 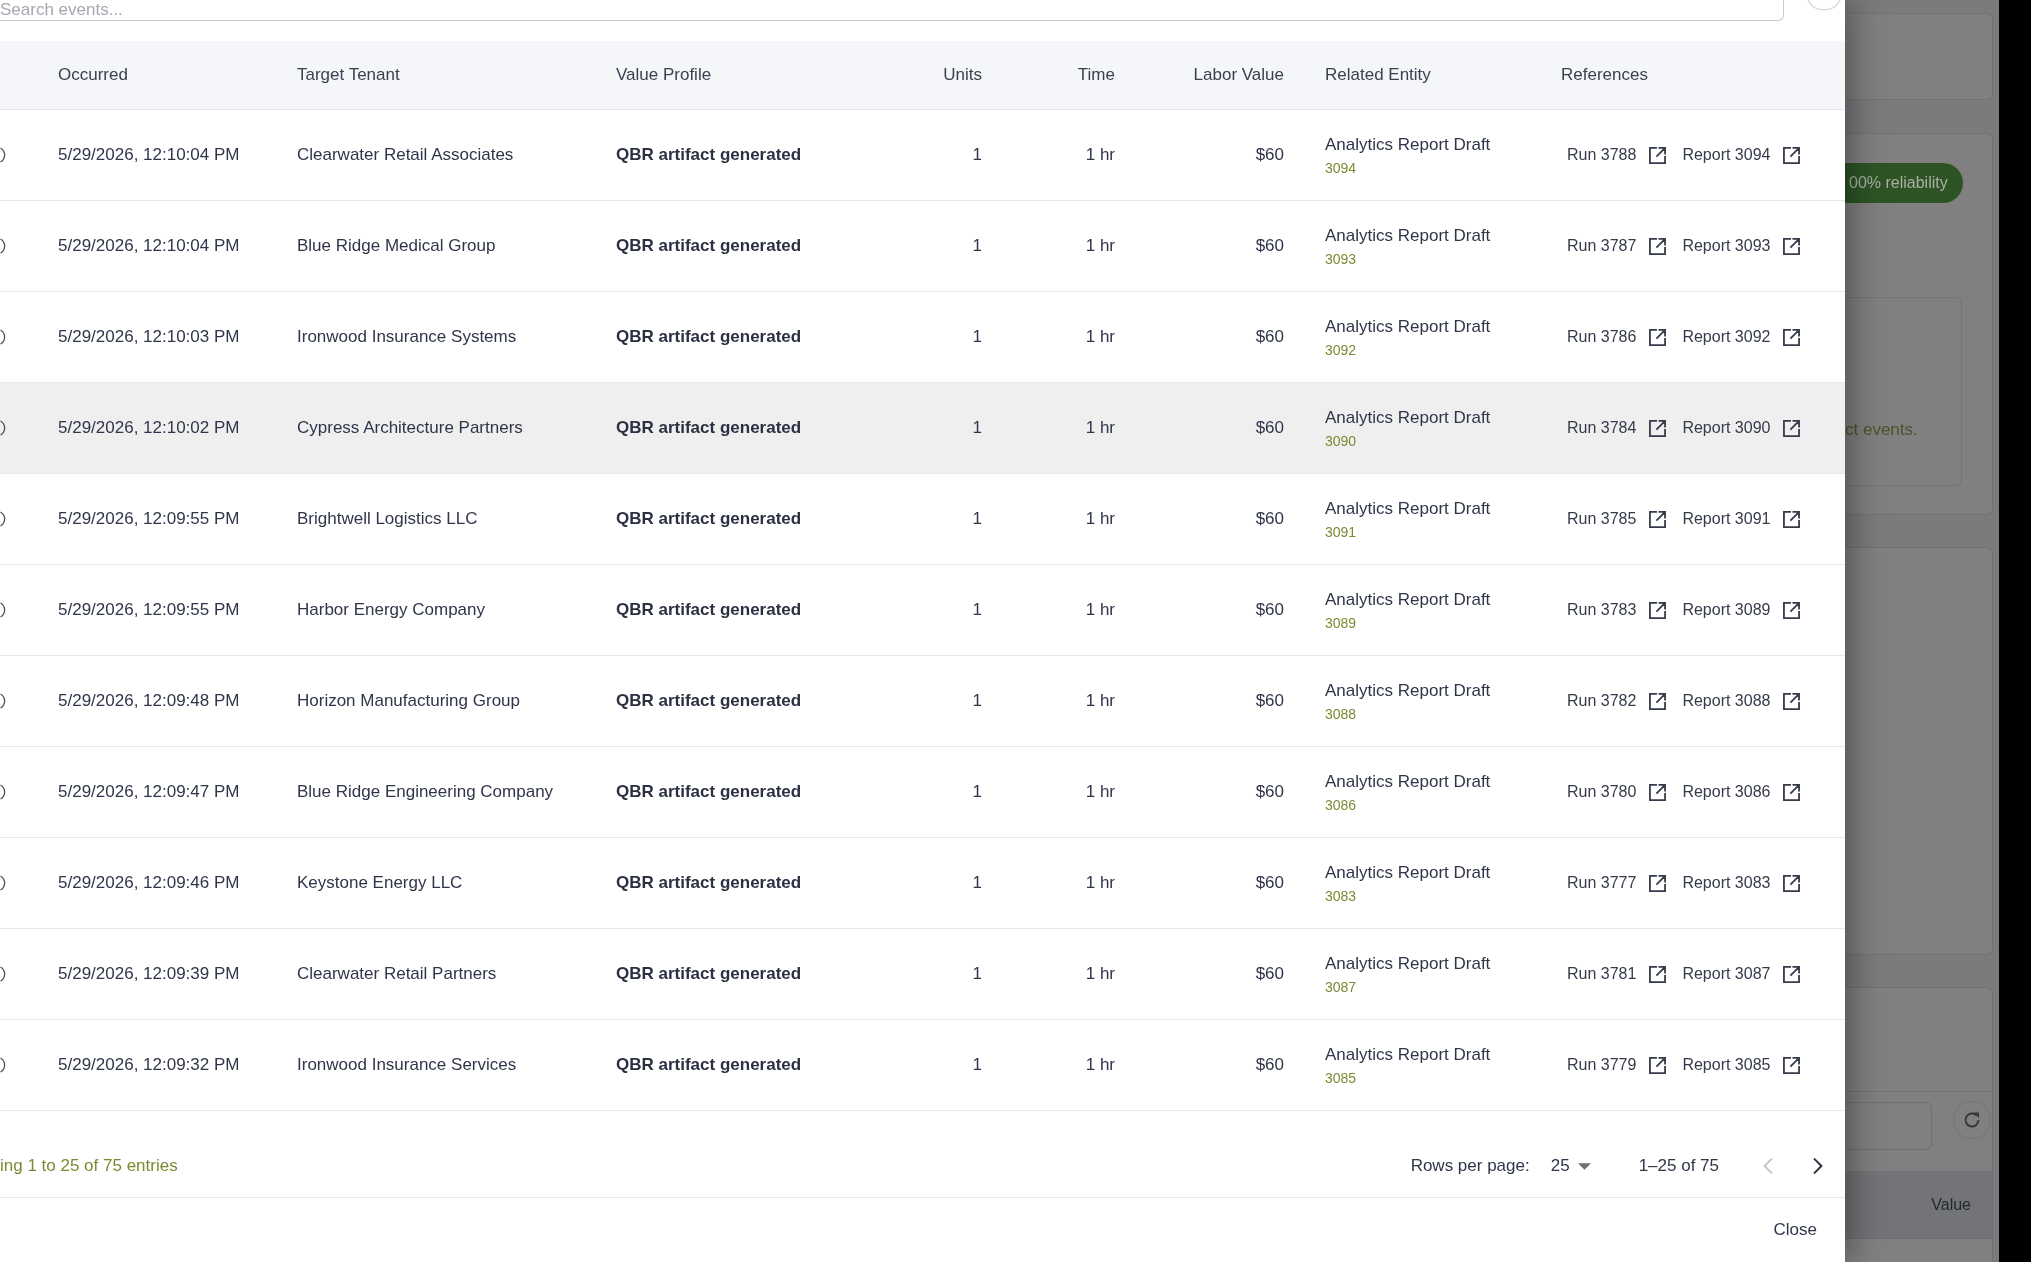 What do you see at coordinates (1617, 610) in the screenshot?
I see `reference-link: Run 3783` at bounding box center [1617, 610].